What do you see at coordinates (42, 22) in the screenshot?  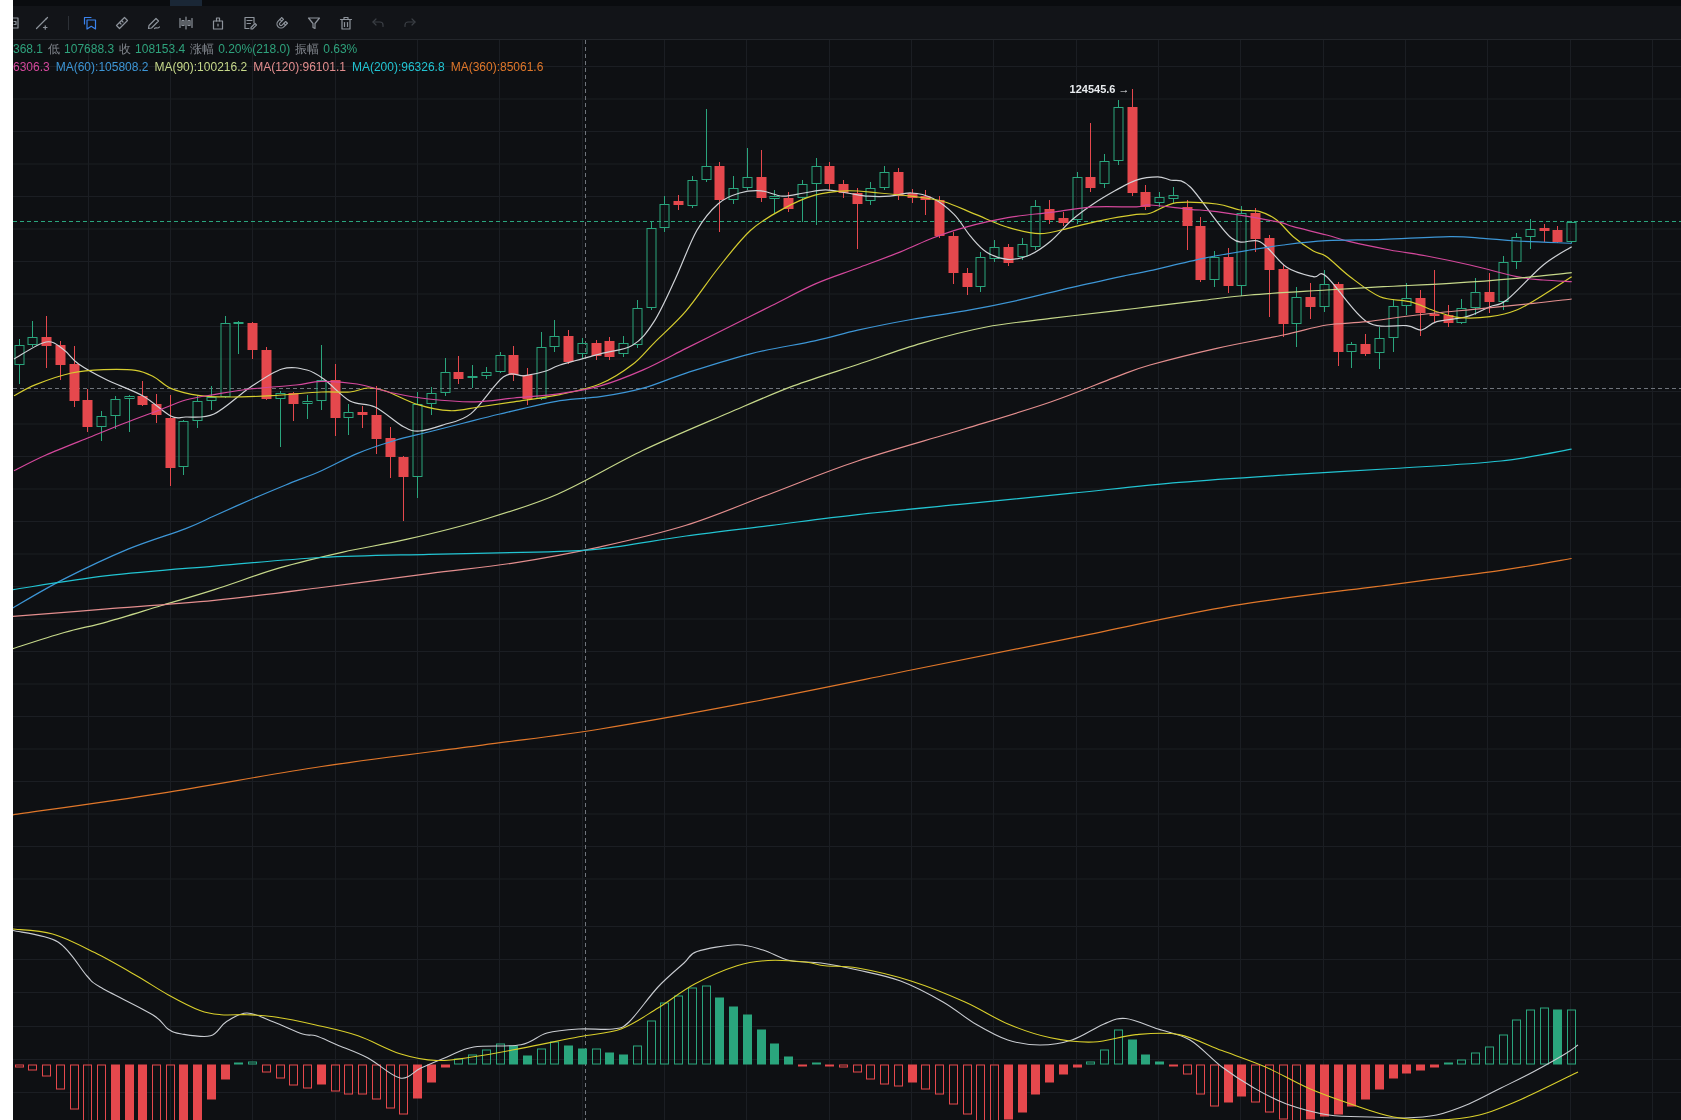 I see `line-plus-icon` at bounding box center [42, 22].